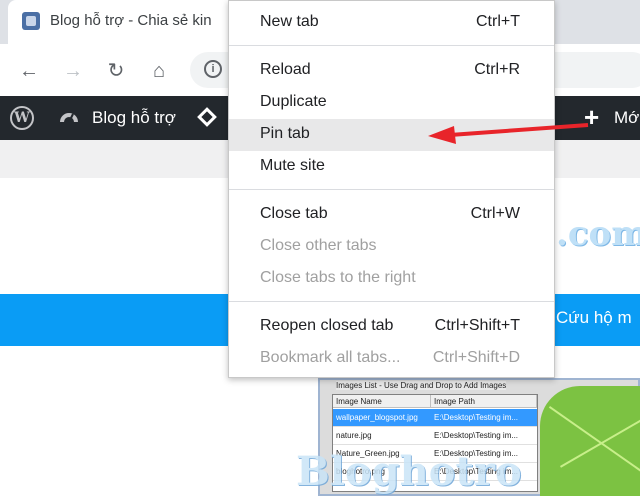 The height and width of the screenshot is (496, 640). Describe the element at coordinates (213, 69) in the screenshot. I see `info-icon: i` at that location.